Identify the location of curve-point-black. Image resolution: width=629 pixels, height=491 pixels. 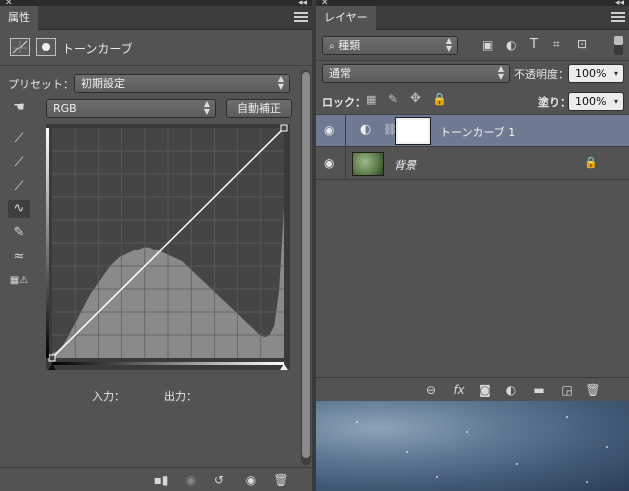
(52, 358).